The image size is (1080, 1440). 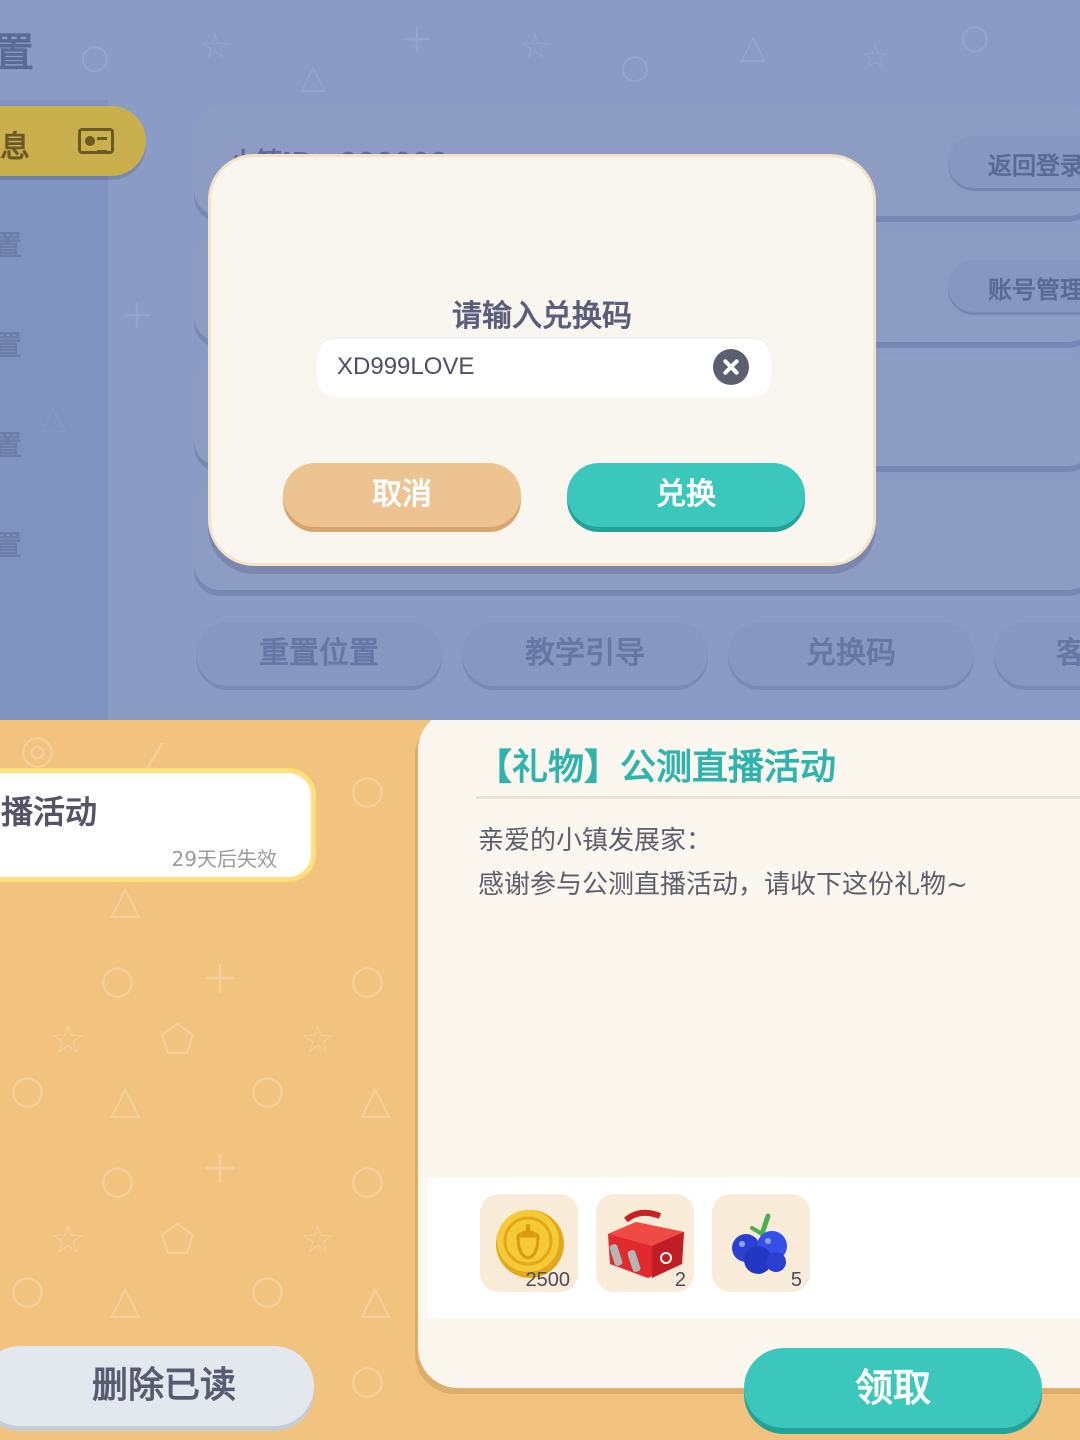 I want to click on redeem-code-input, so click(x=517, y=367).